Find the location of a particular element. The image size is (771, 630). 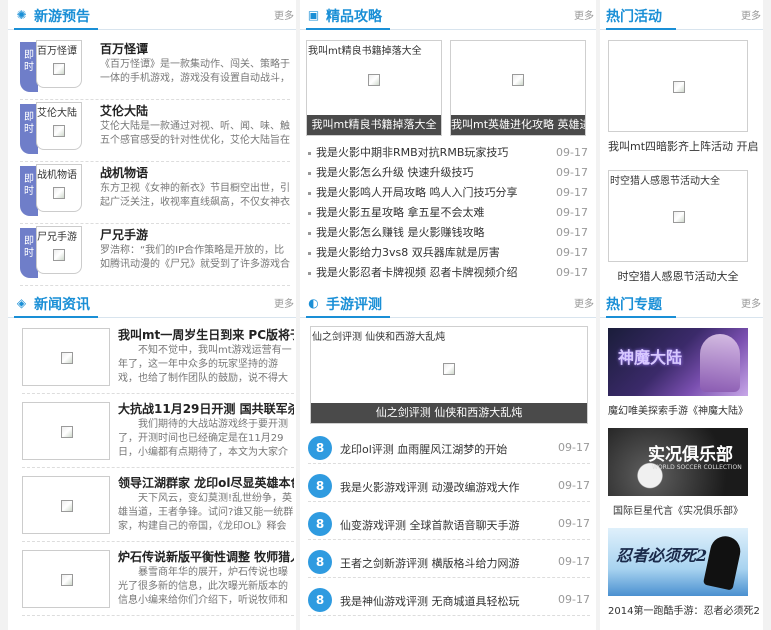

banner-title: 实况俱乐部 is located at coordinates (690, 454).